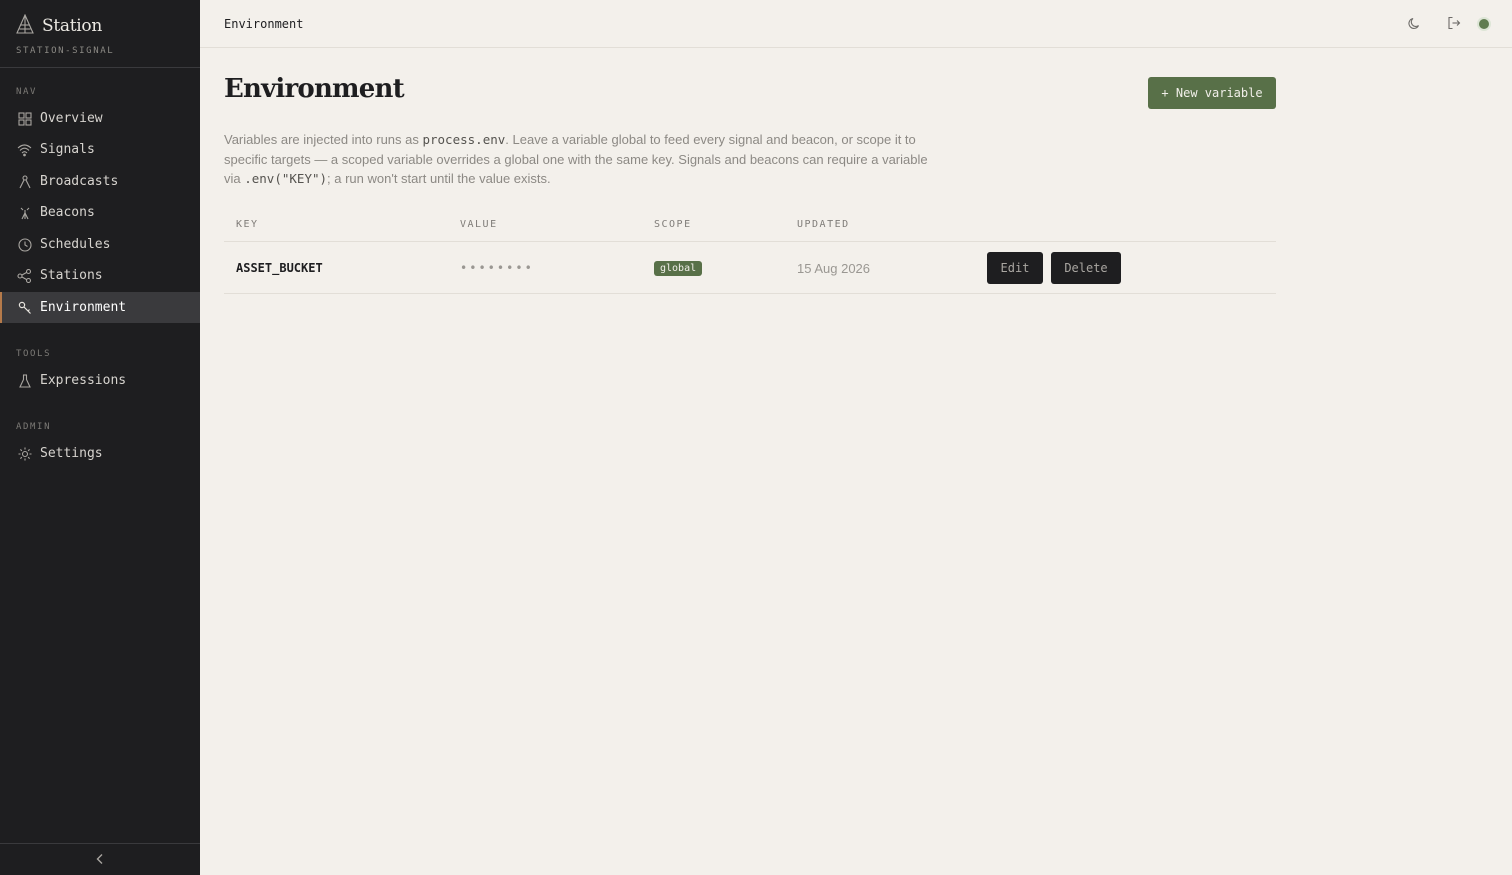 Image resolution: width=1512 pixels, height=875 pixels. Describe the element at coordinates (1484, 24) in the screenshot. I see `status-indicator` at that location.